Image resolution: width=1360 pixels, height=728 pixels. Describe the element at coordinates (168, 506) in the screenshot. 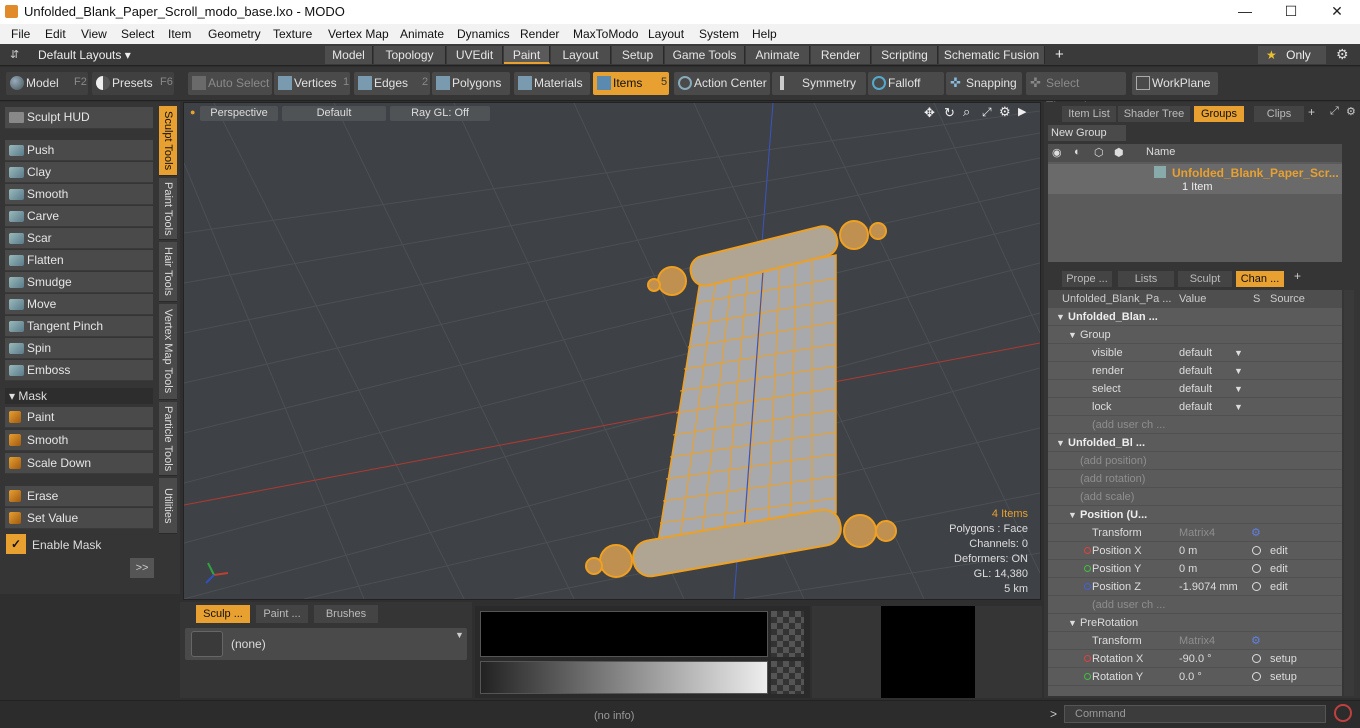

I see `vtab-utilities: Utilities` at that location.